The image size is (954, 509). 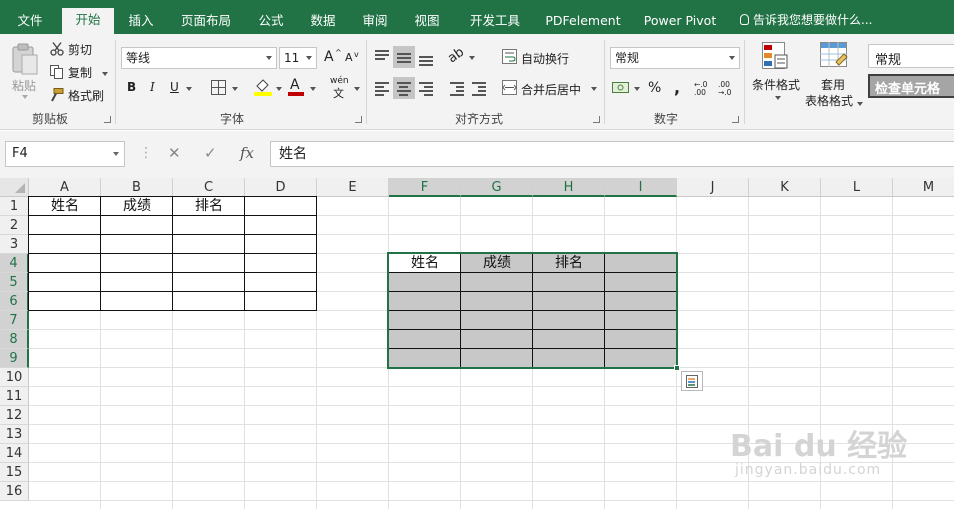 I want to click on phonetic-button: wén 文, so click(x=346, y=88).